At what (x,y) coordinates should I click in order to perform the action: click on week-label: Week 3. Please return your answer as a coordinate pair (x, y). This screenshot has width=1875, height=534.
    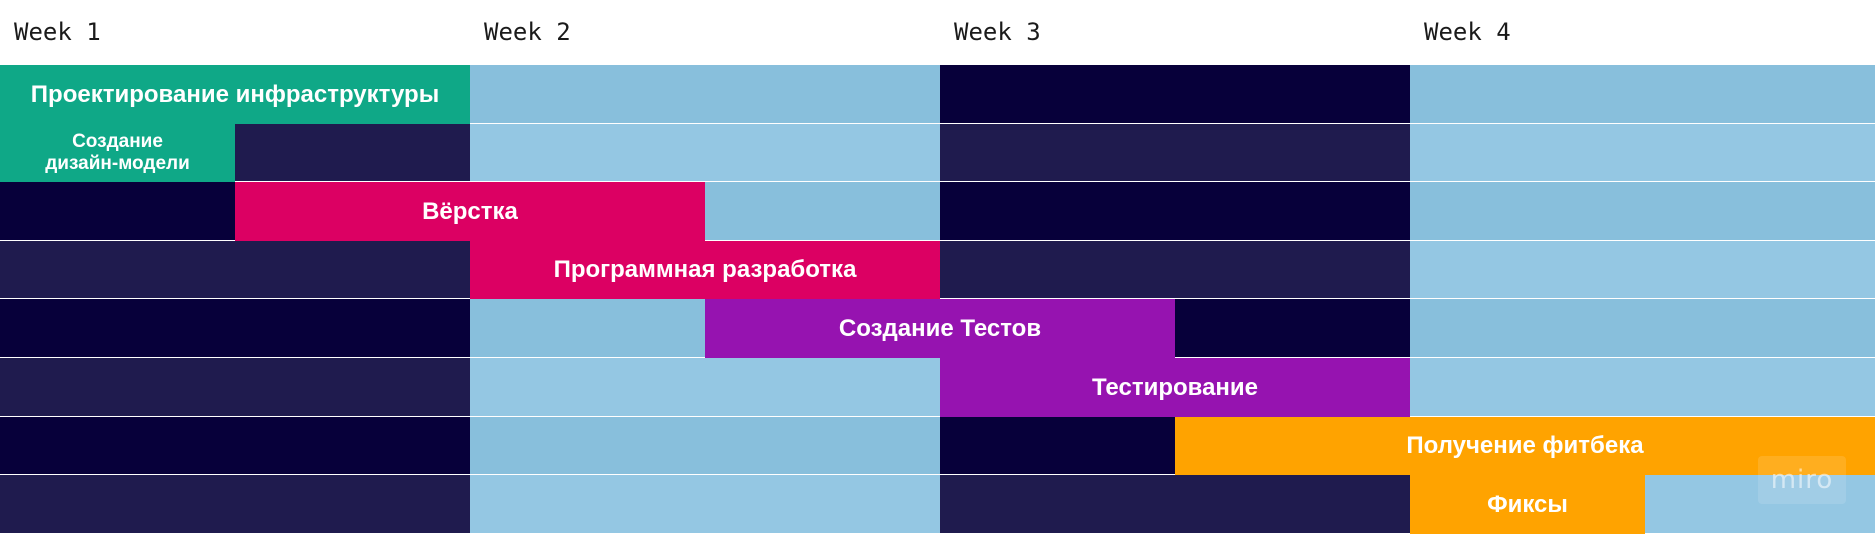
    Looking at the image, I should click on (997, 32).